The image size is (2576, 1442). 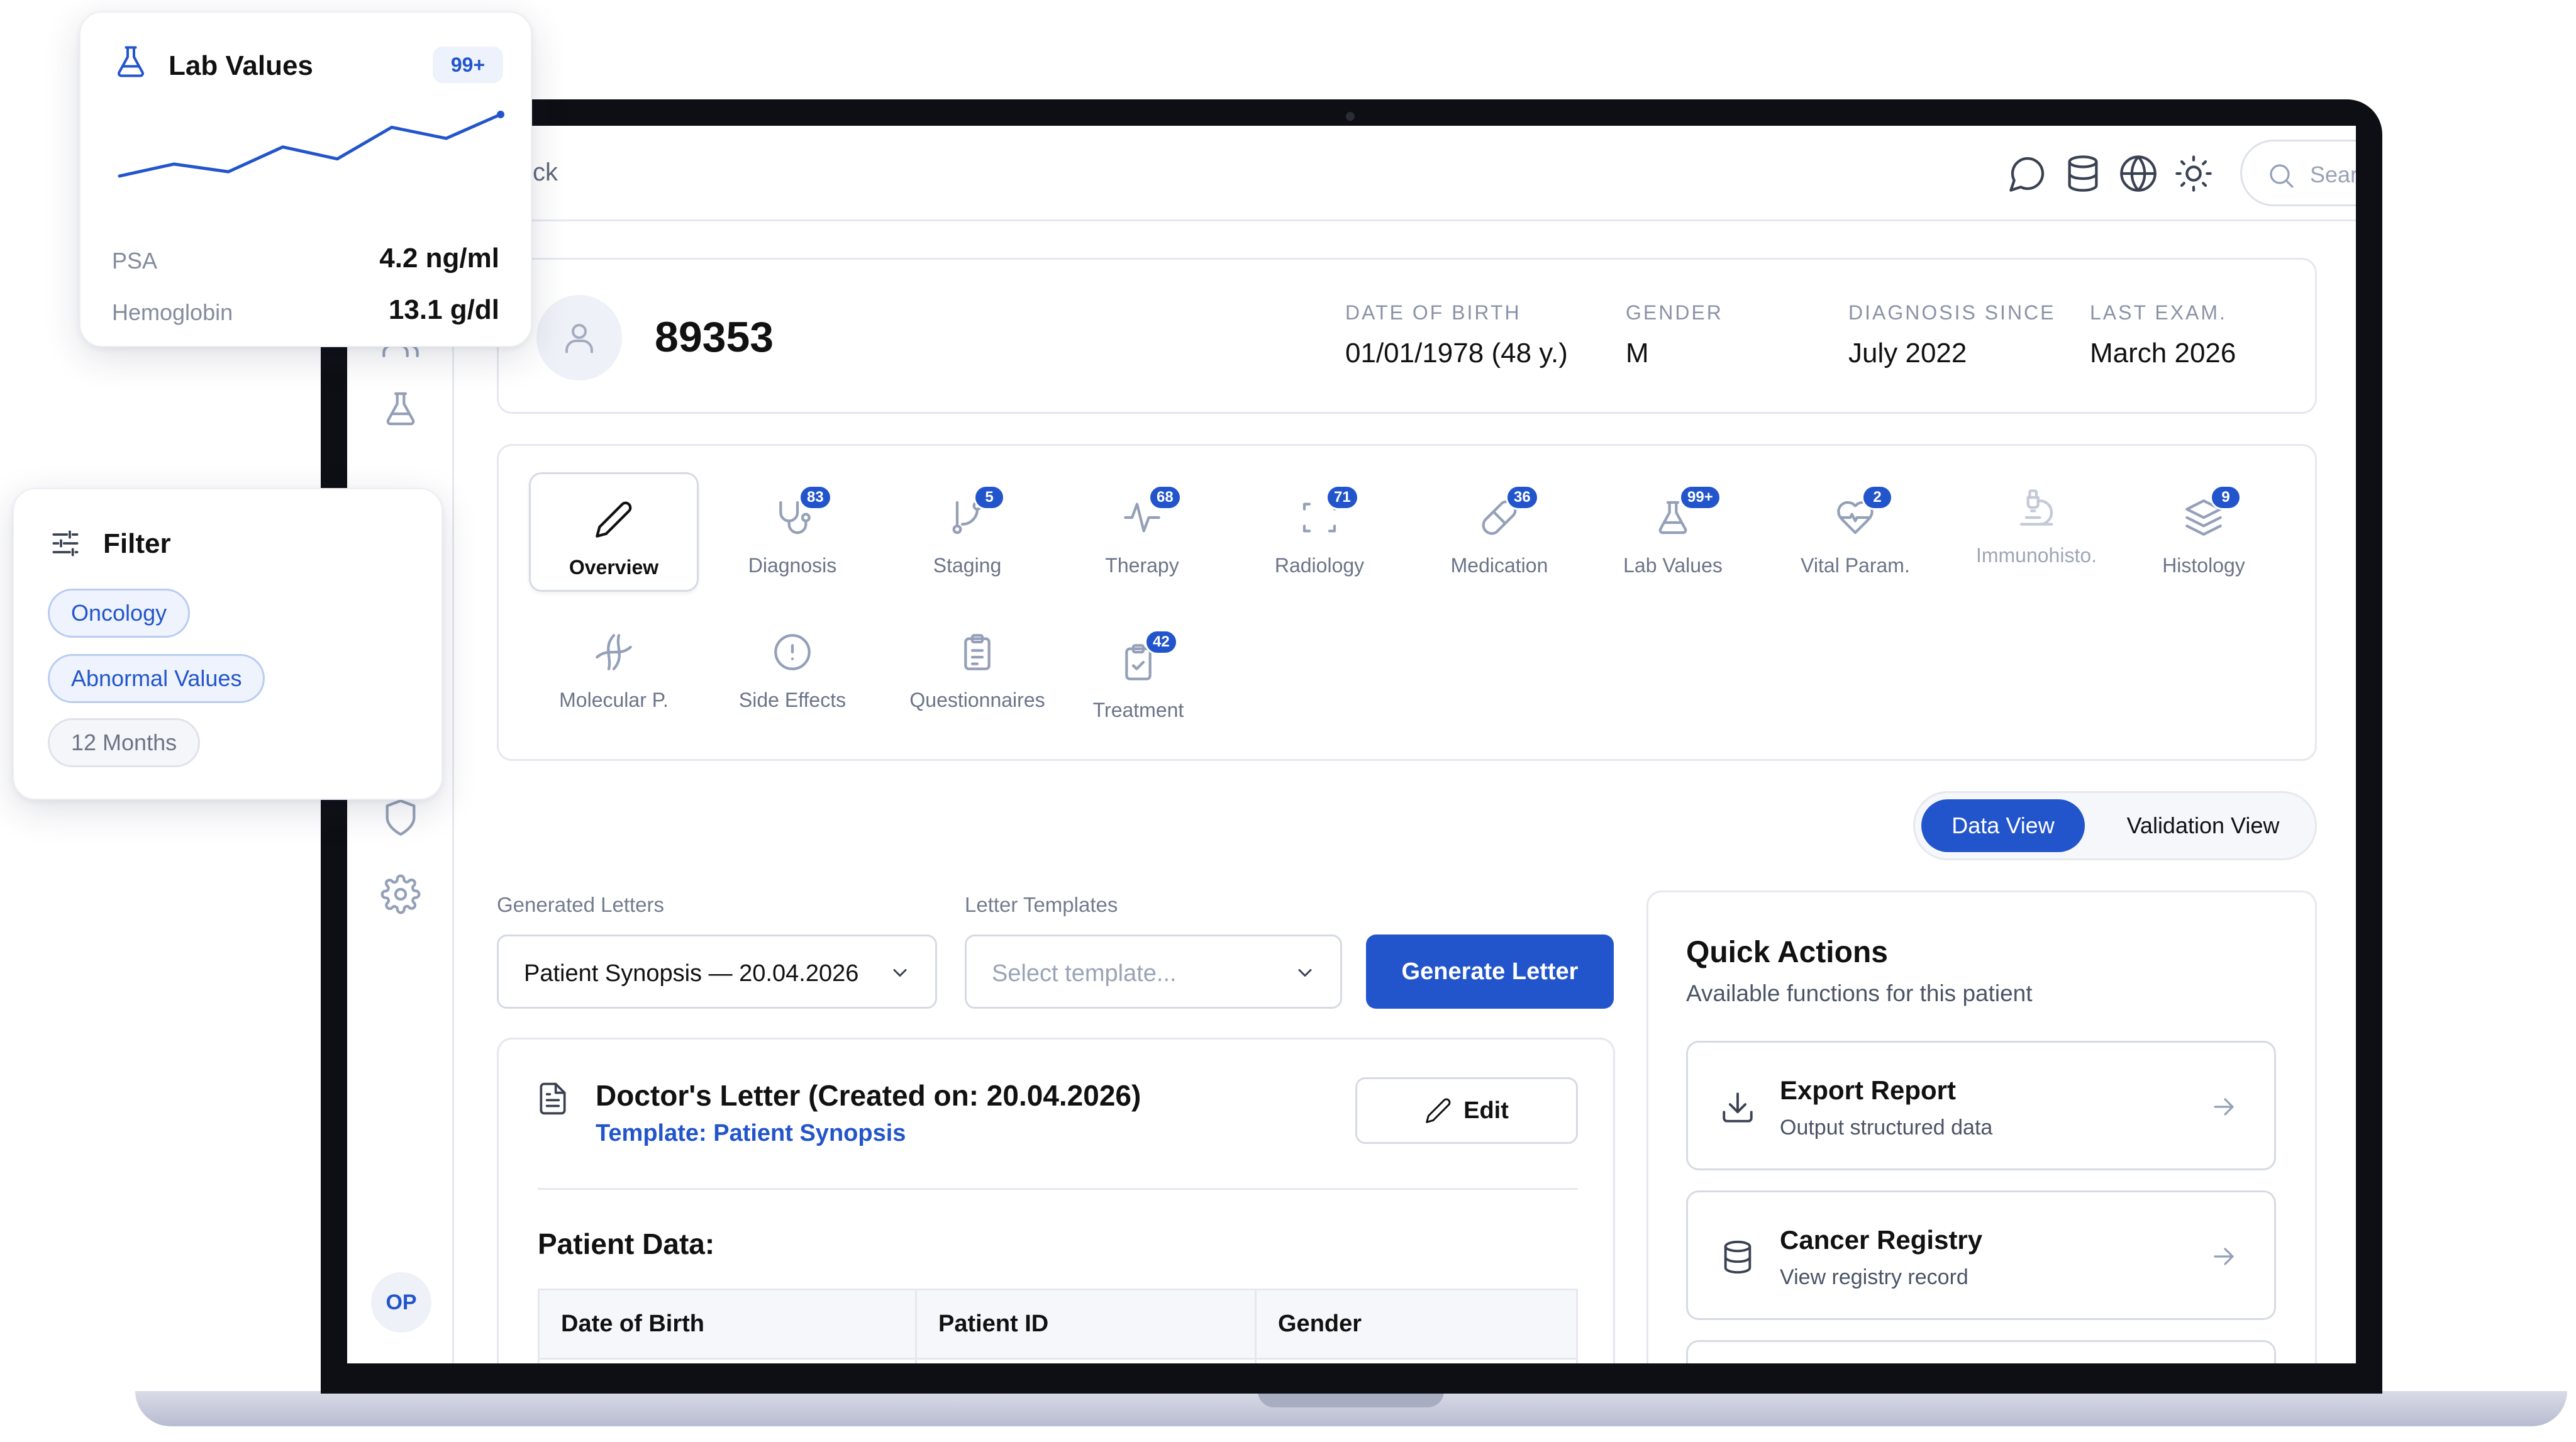 I want to click on camera-dot, so click(x=1350, y=116).